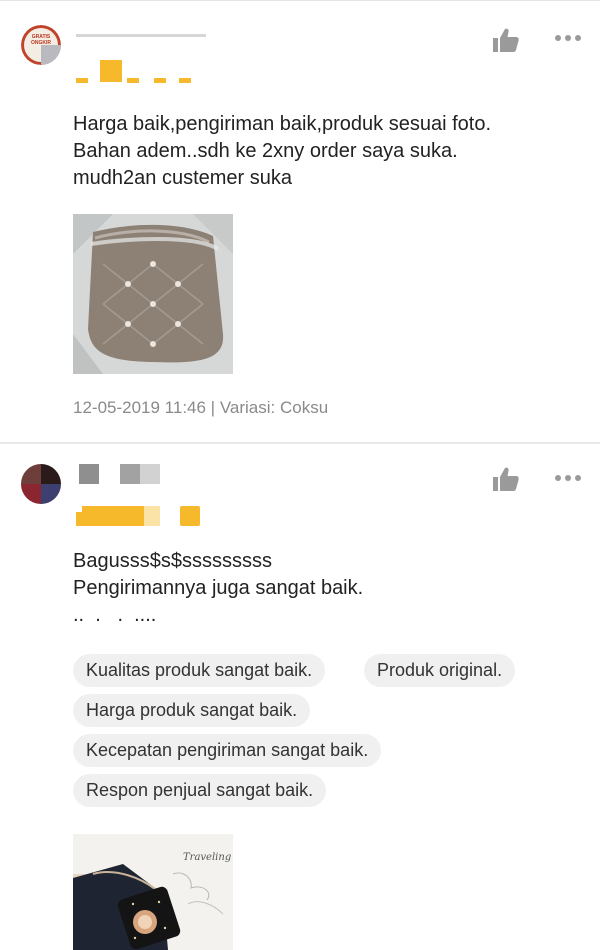 The image size is (600, 950). I want to click on review-tag: Kualitas produk sangat baik., so click(199, 670).